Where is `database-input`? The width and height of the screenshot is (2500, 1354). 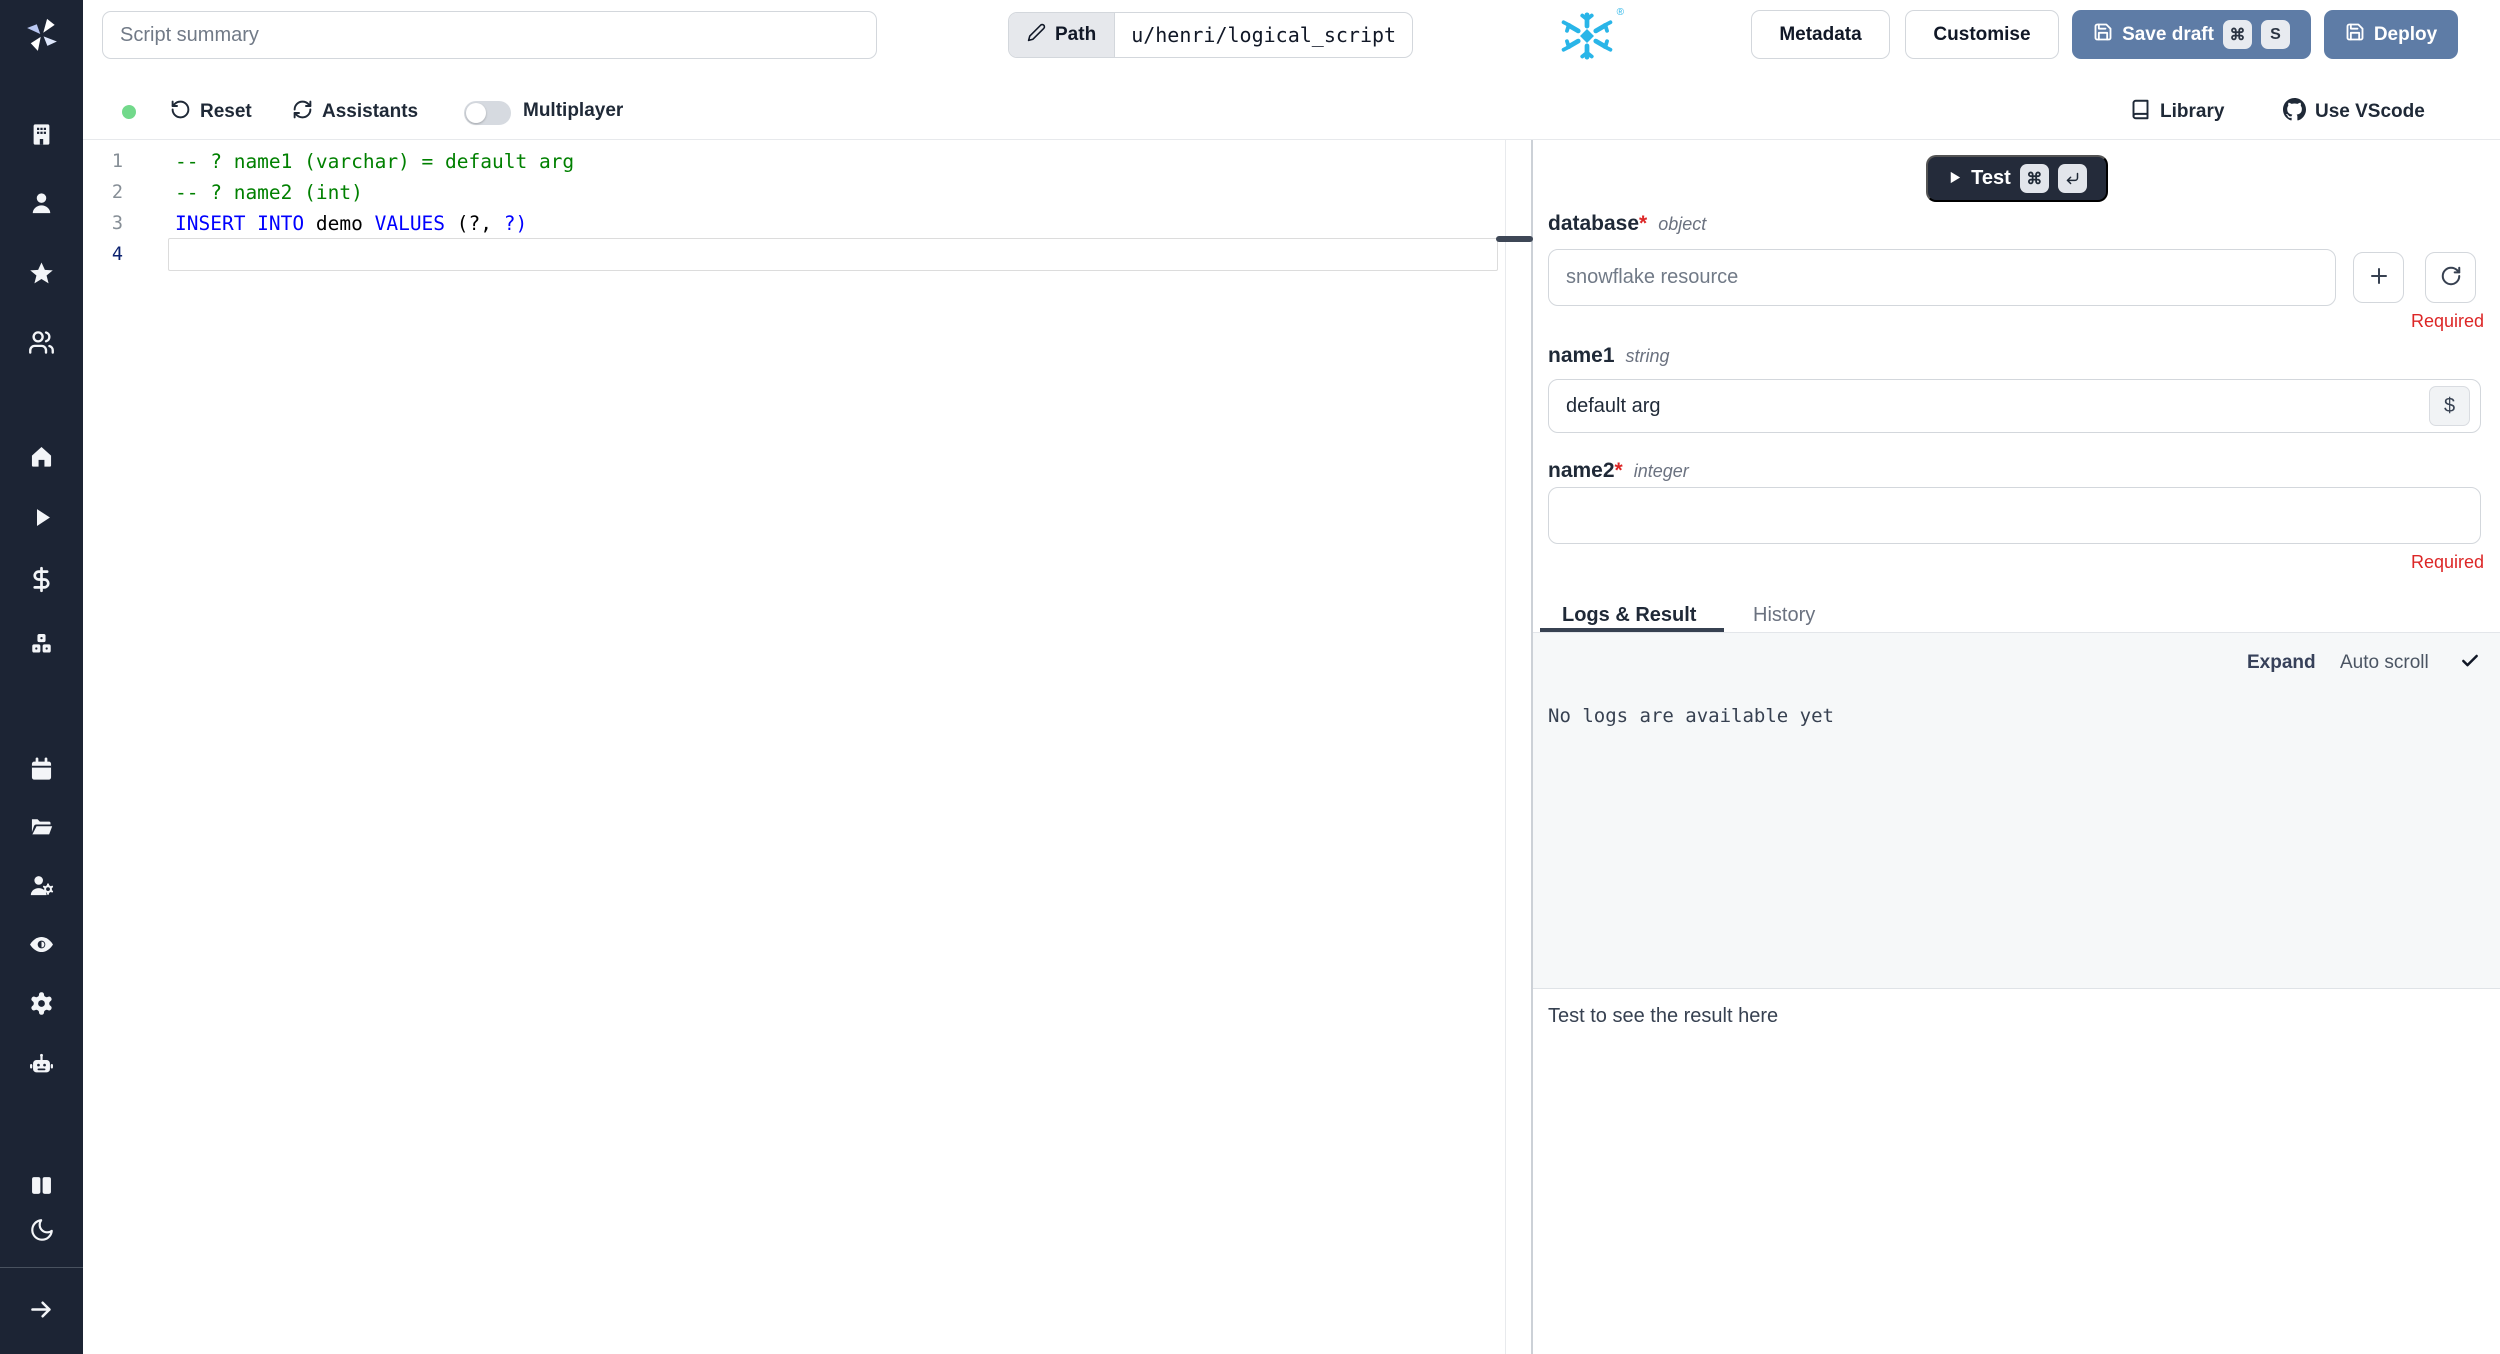 database-input is located at coordinates (1942, 277).